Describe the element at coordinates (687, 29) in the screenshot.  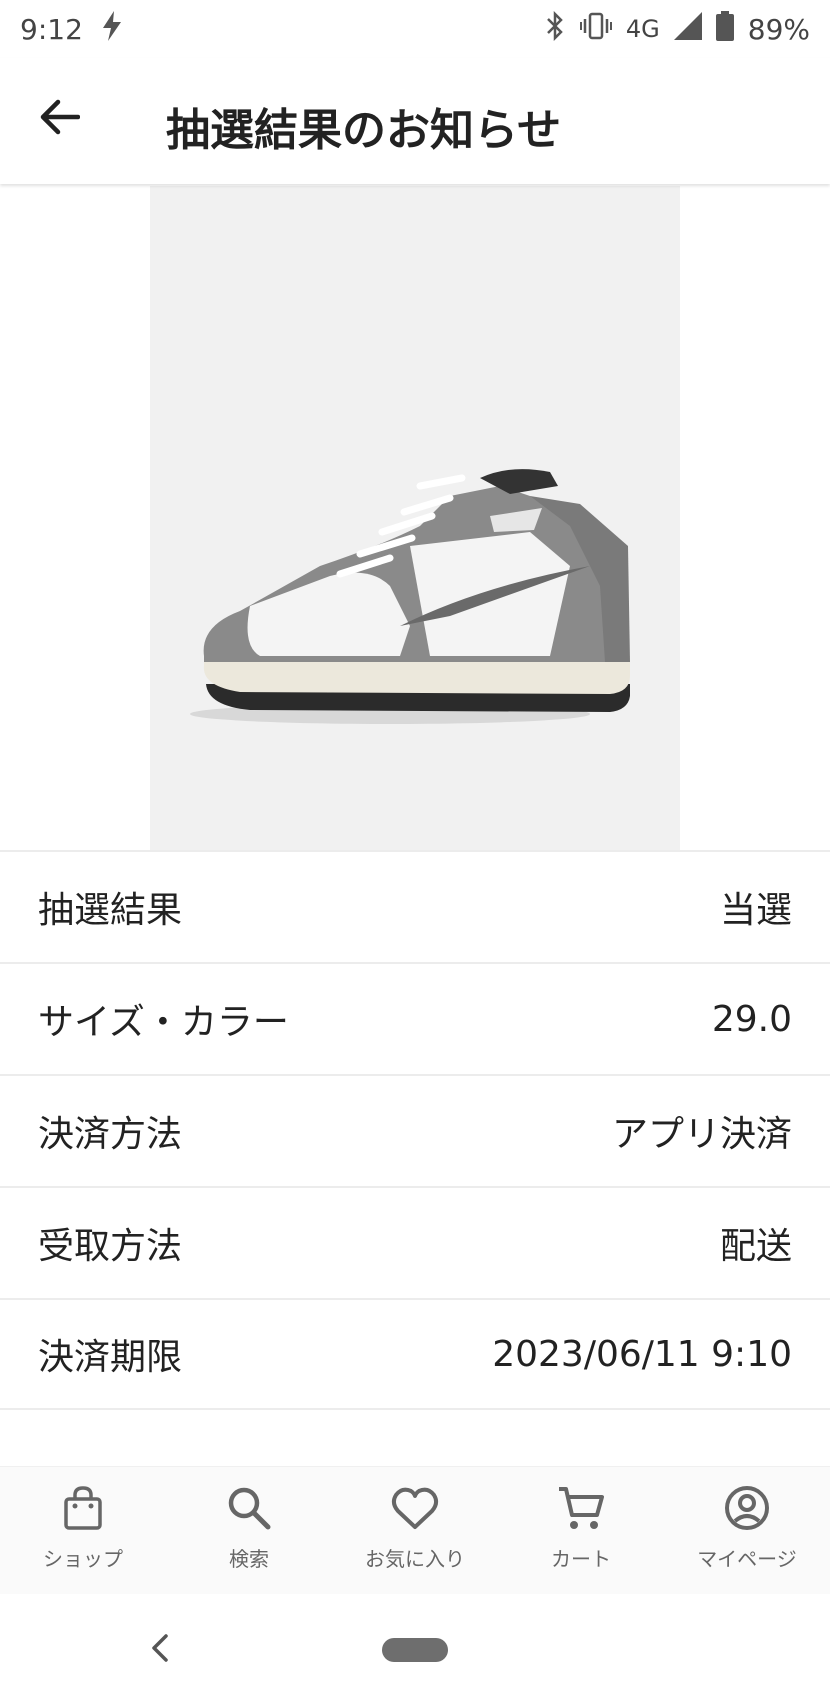
I see `signal-icon` at that location.